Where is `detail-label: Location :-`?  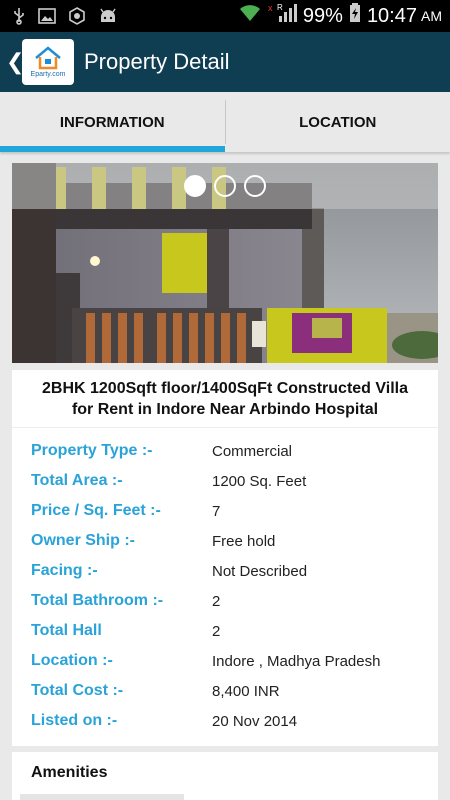
detail-label: Location :- is located at coordinates (72, 660).